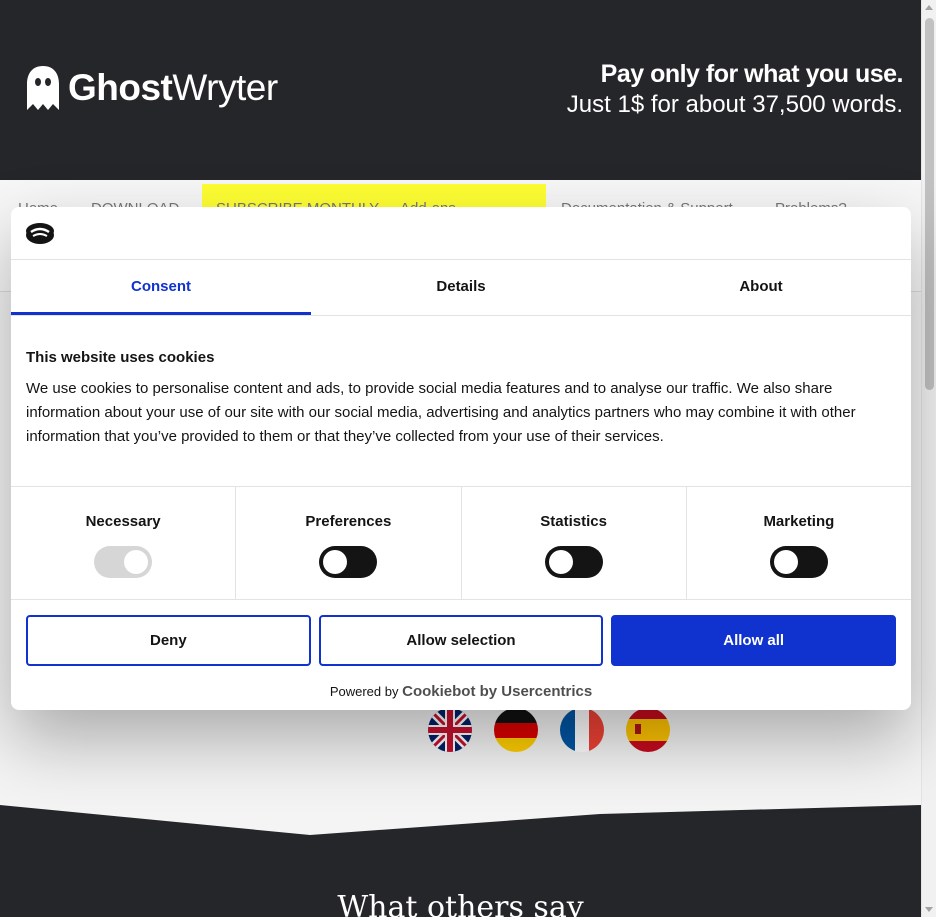 The width and height of the screenshot is (936, 917). What do you see at coordinates (461, 640) in the screenshot?
I see `allow-selection-button: Allow selection` at bounding box center [461, 640].